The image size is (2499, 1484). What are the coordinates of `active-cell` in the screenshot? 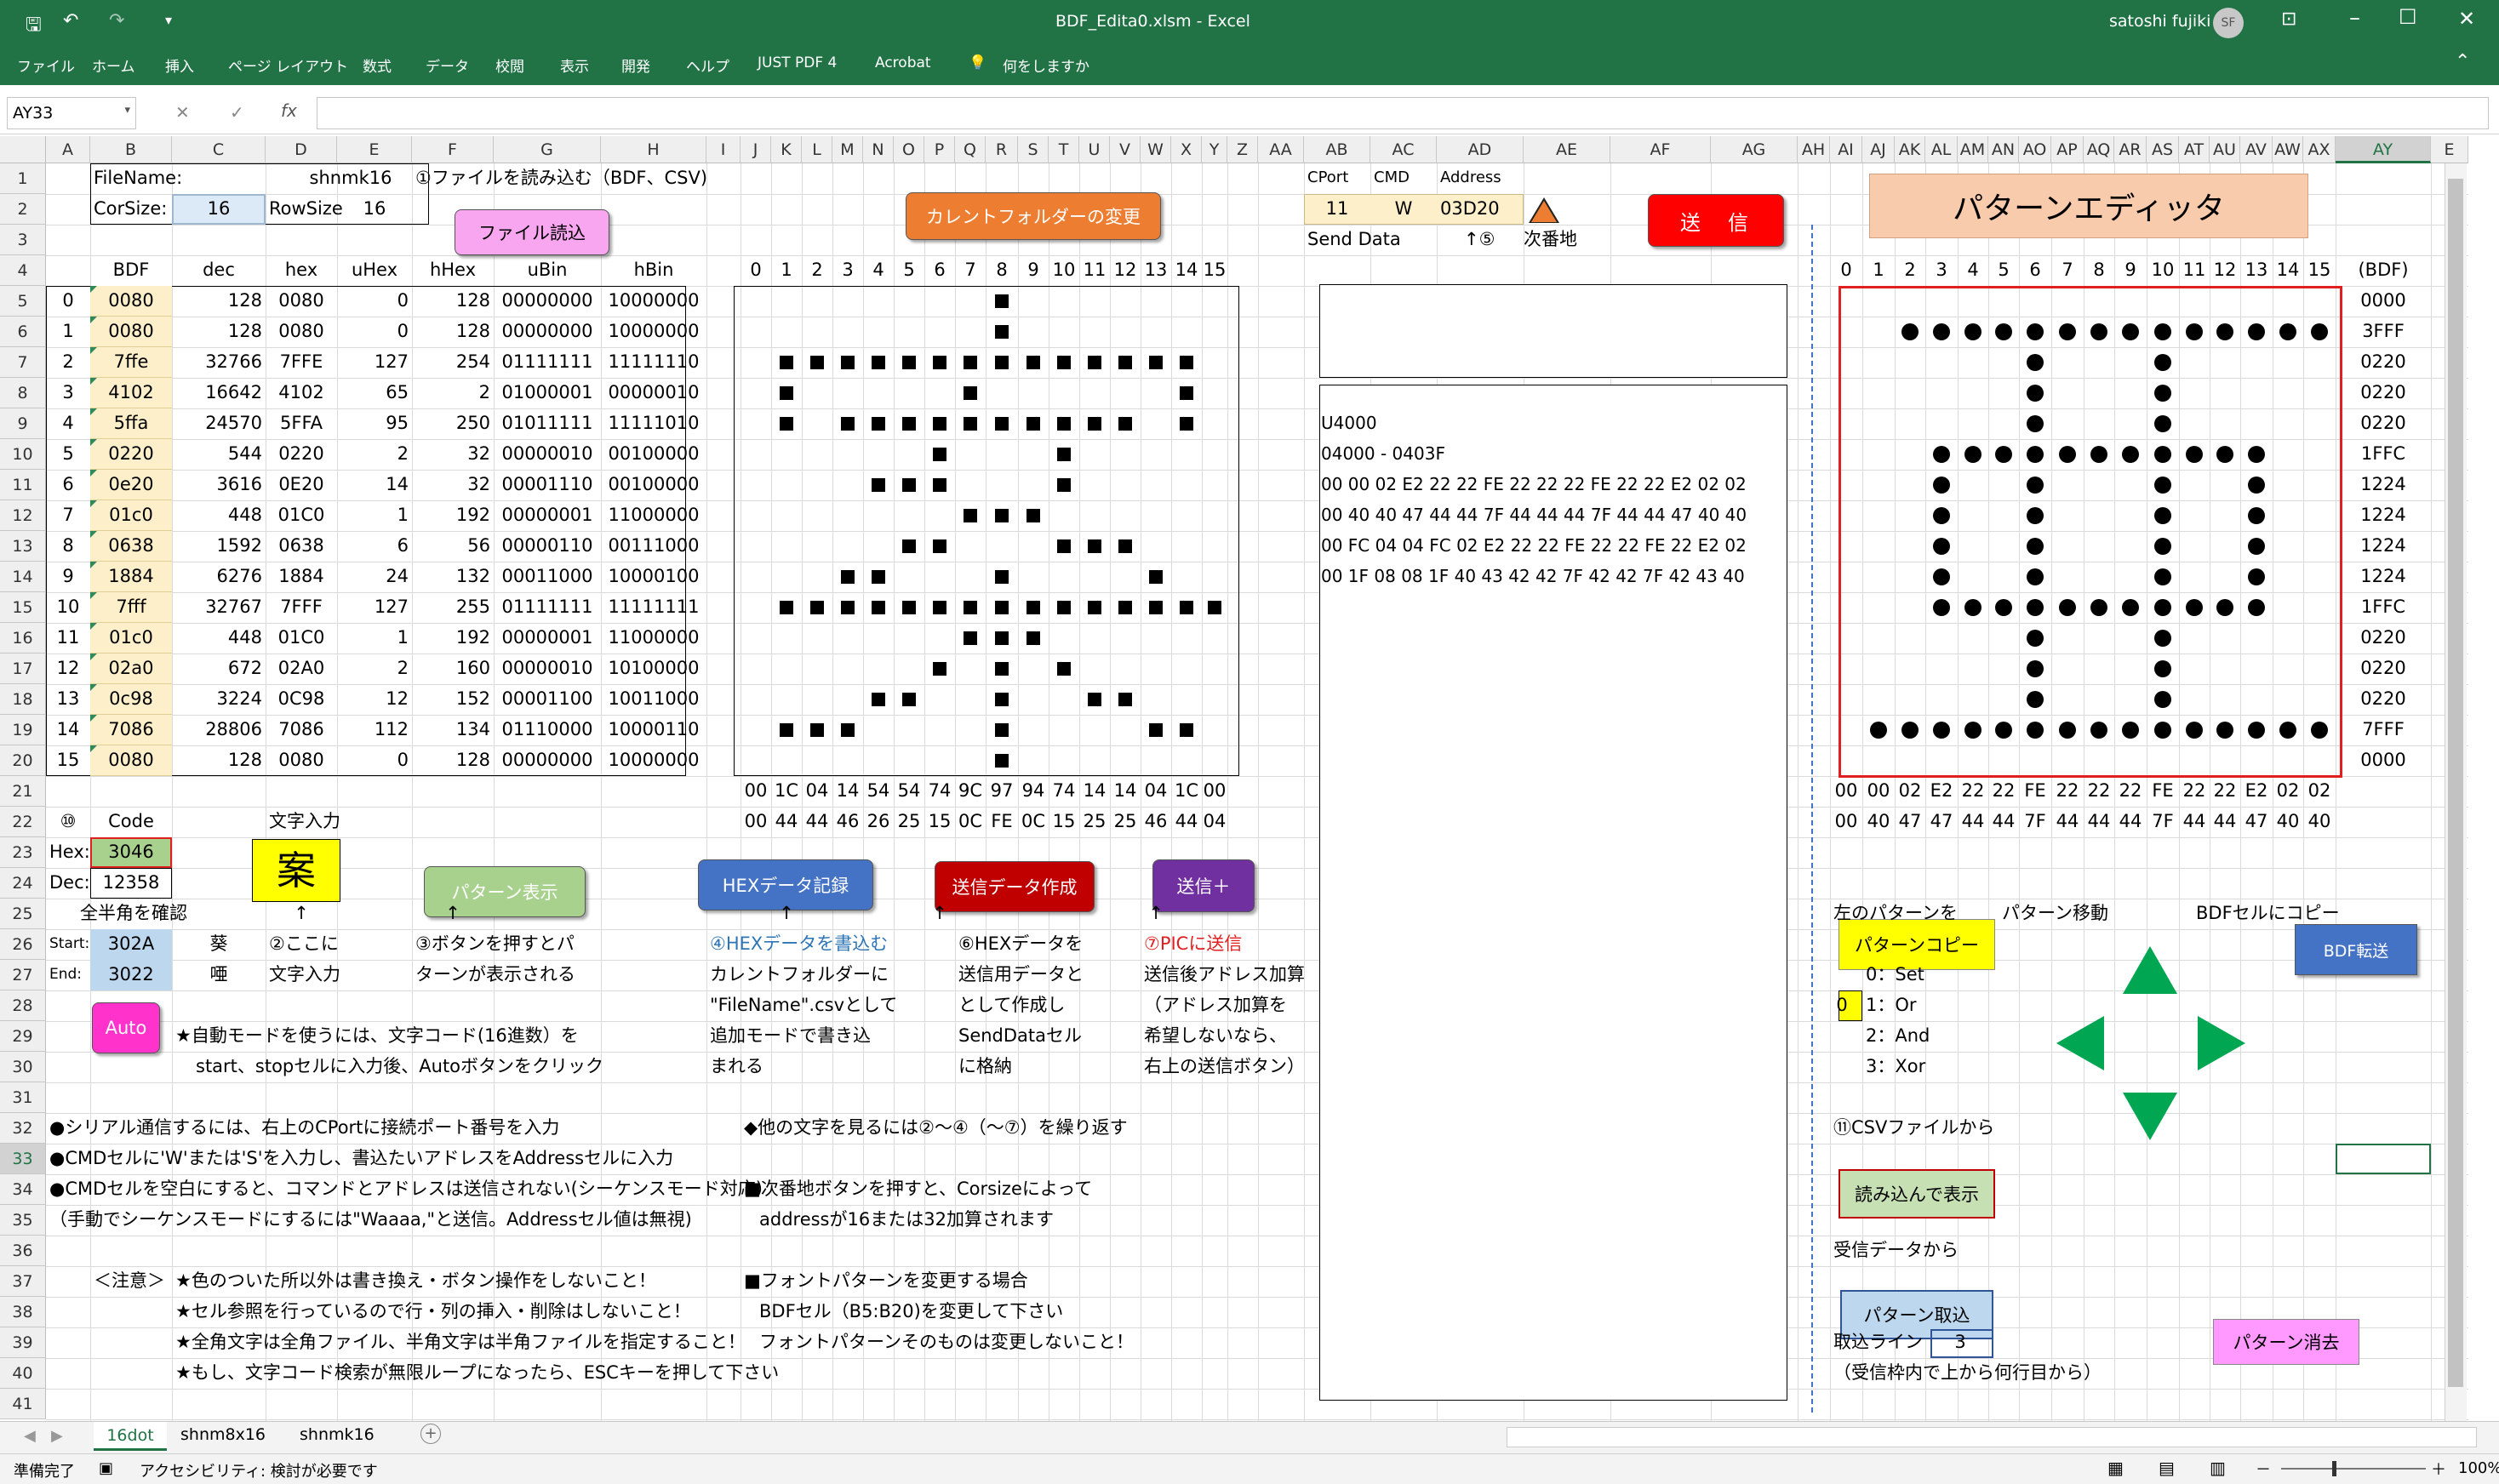 It's located at (2383, 1159).